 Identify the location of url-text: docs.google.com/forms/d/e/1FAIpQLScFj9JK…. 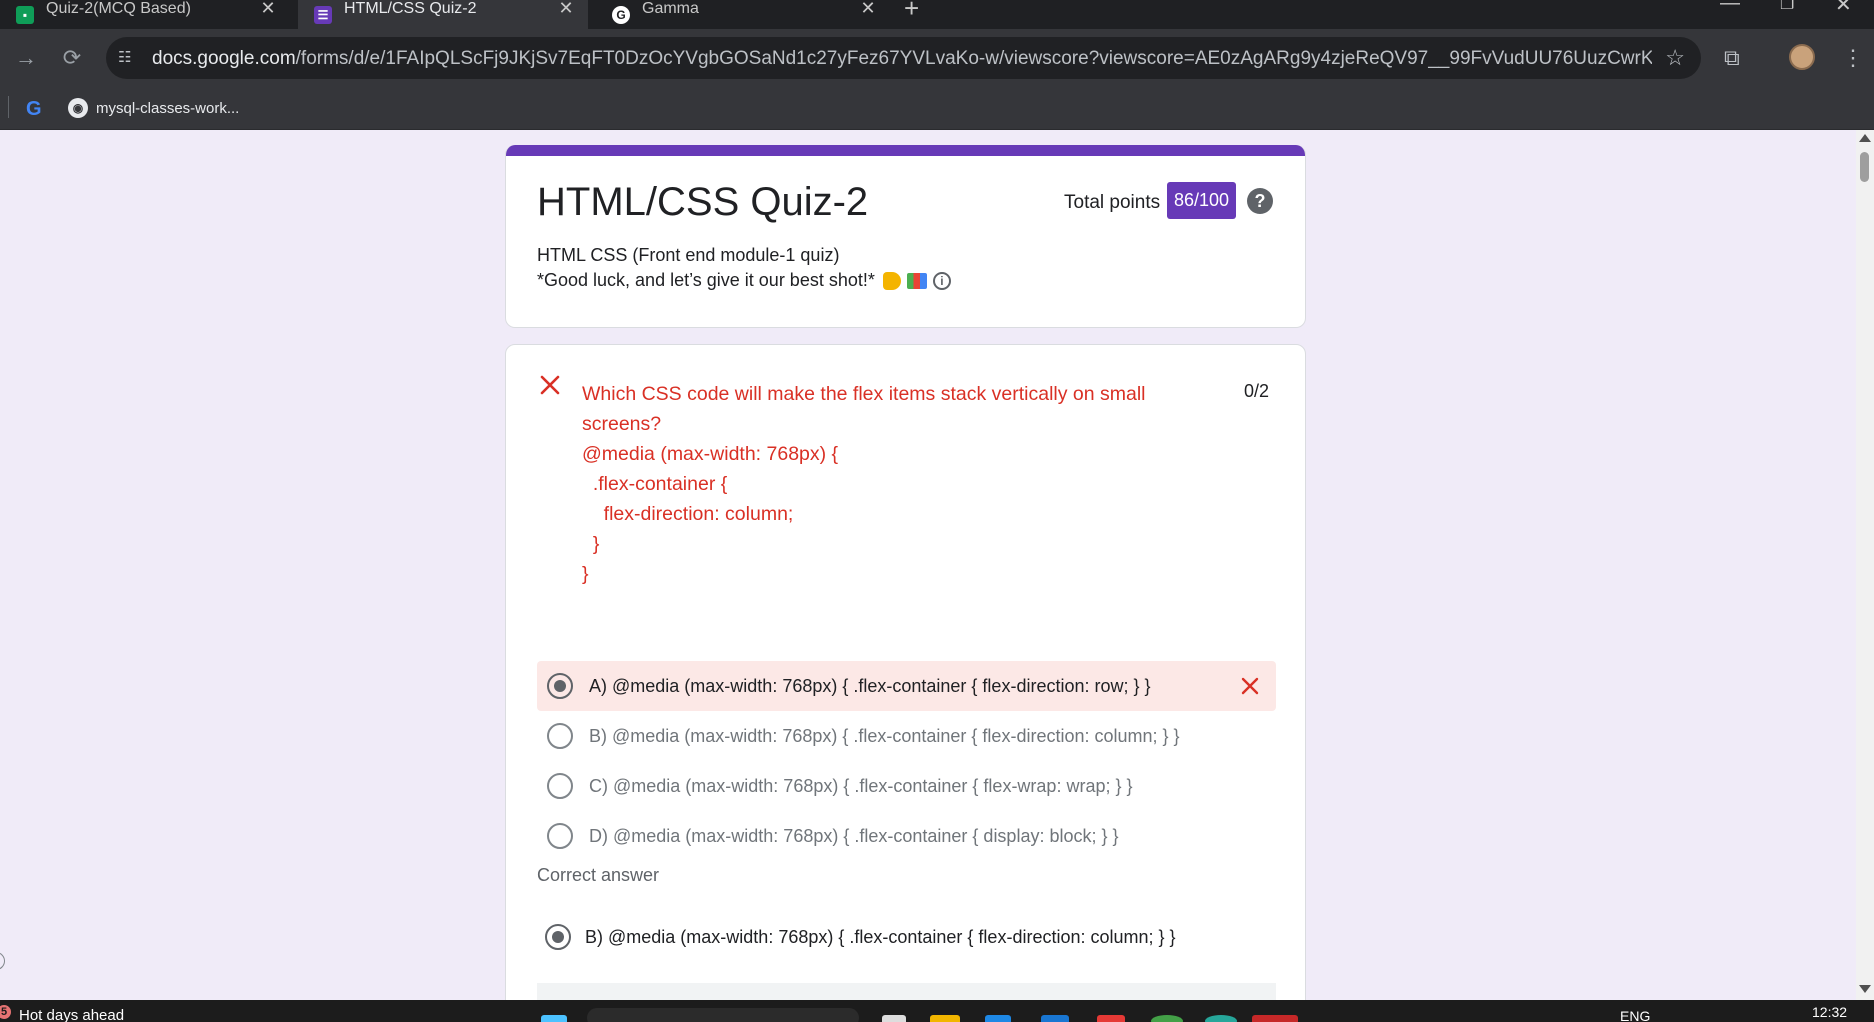
(902, 59).